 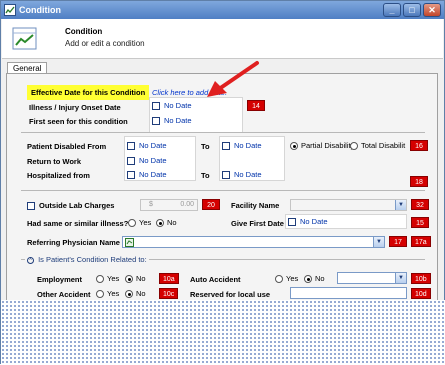 What do you see at coordinates (314, 278) in the screenshot?
I see `auto-no-option: No` at bounding box center [314, 278].